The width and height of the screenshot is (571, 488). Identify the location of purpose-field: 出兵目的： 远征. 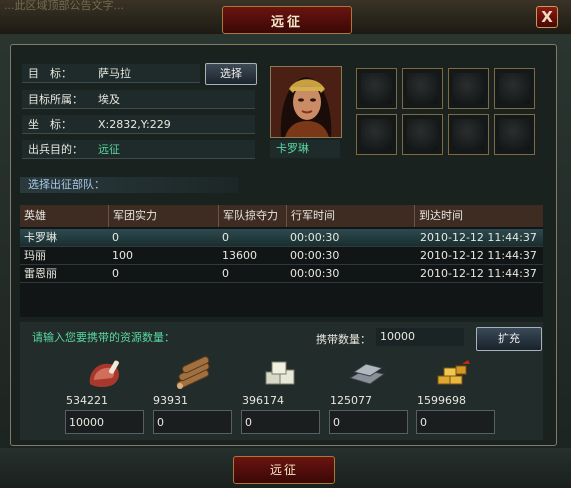
(138, 149).